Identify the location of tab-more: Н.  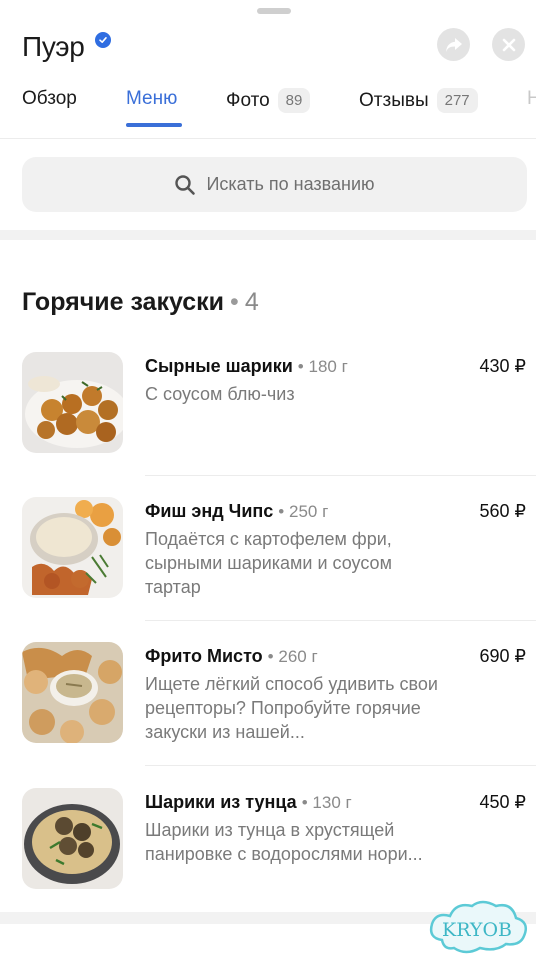
(531, 99).